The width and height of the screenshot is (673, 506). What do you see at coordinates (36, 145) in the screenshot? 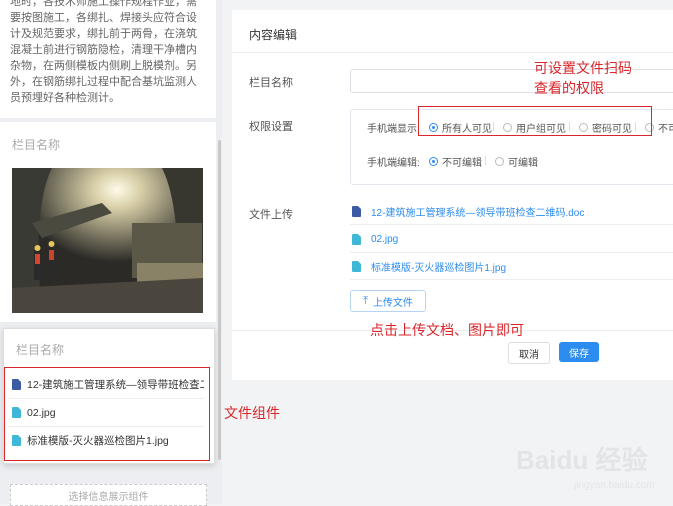
I see `photo-card-title: 栏目名称` at bounding box center [36, 145].